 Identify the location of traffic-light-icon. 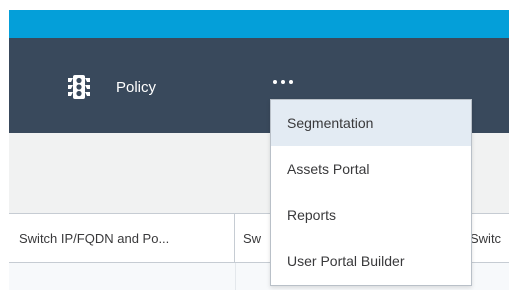
(79, 87).